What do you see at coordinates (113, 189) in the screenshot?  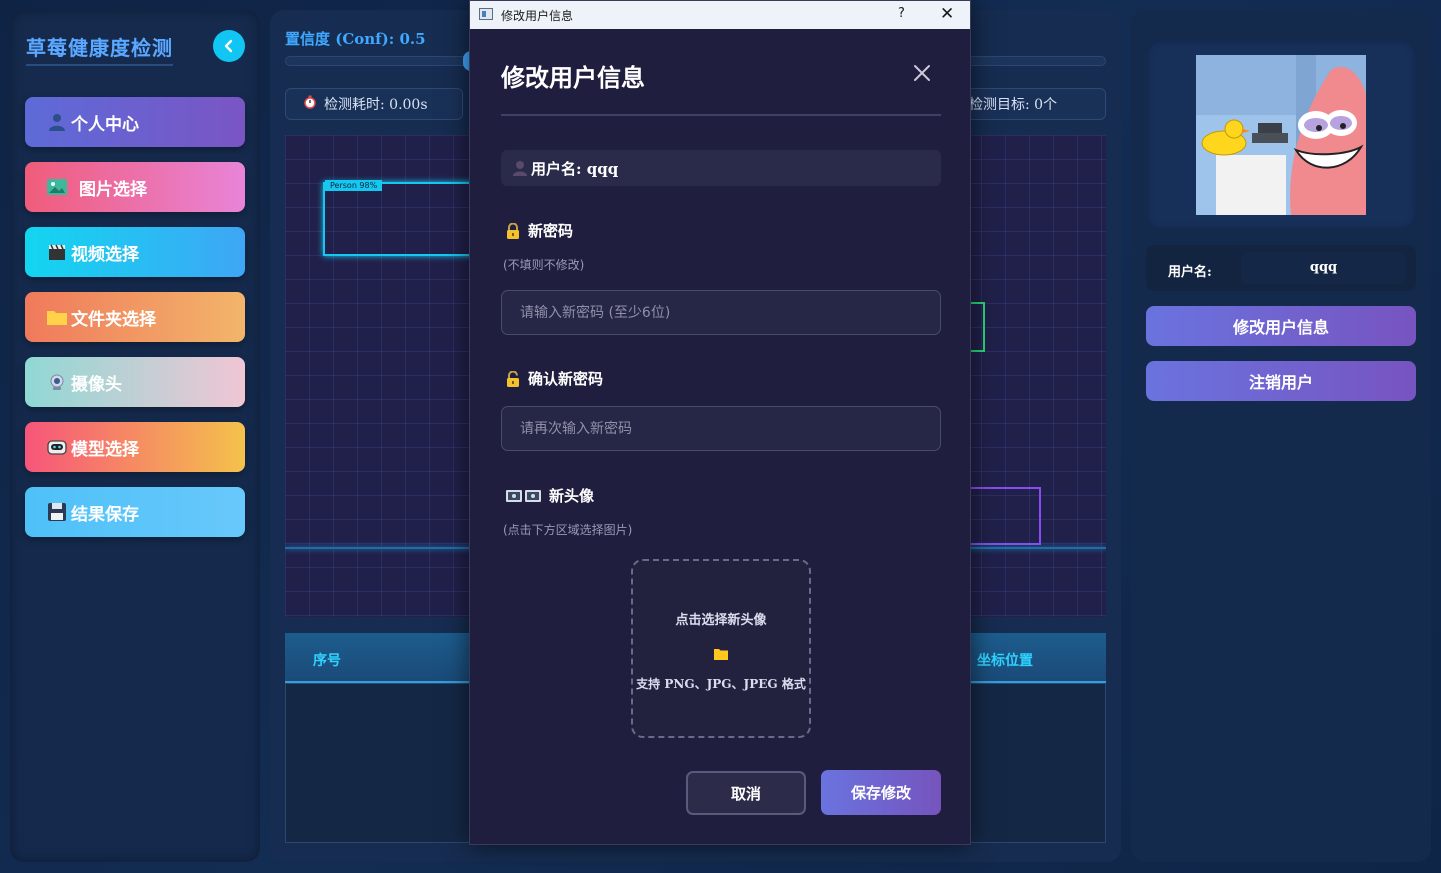 I see `nav-image-label: 图片选择` at bounding box center [113, 189].